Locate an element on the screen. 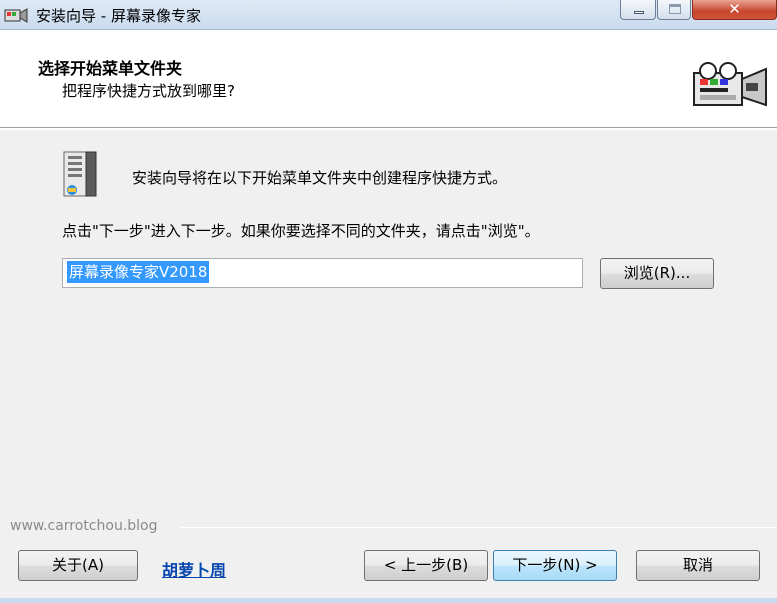  close-button: ✕ is located at coordinates (734, 10).